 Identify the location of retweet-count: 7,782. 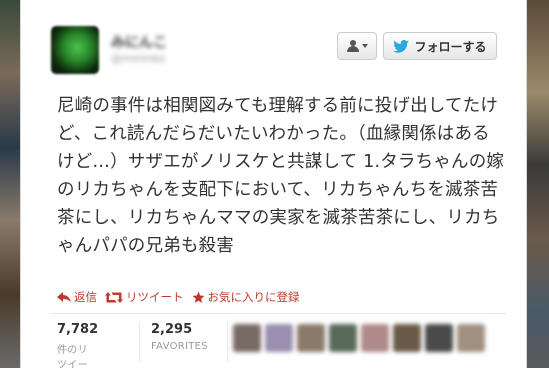
(78, 329).